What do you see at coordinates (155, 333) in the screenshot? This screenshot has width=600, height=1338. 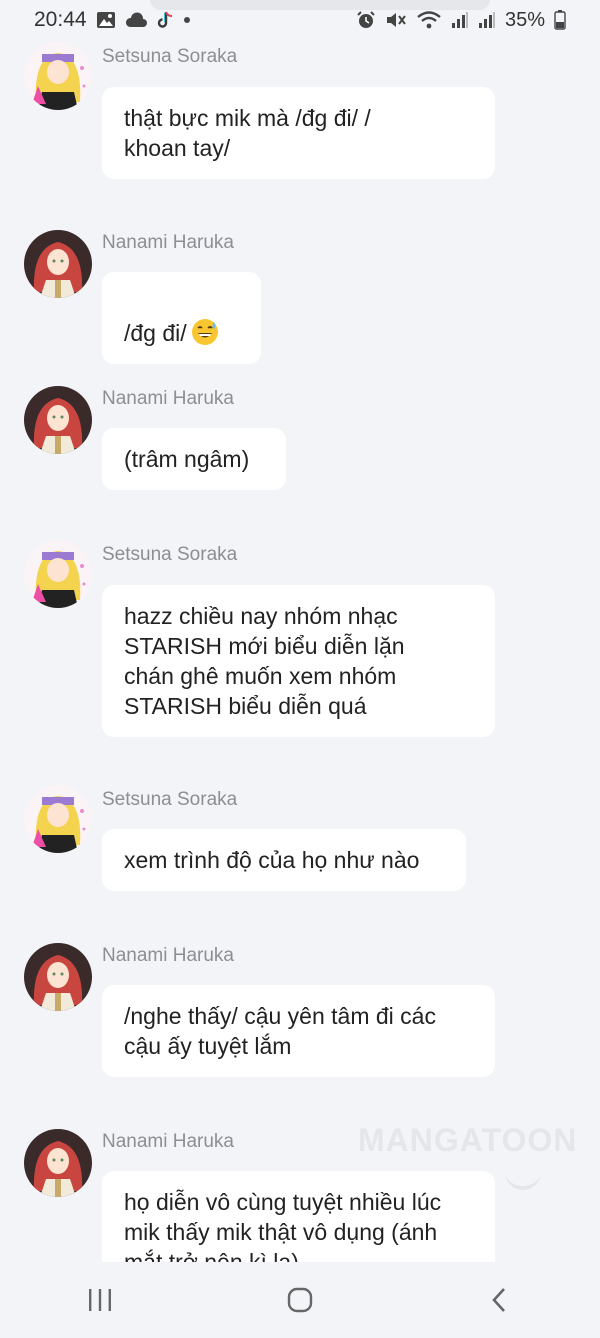 I see `message-text: /đg đi/` at bounding box center [155, 333].